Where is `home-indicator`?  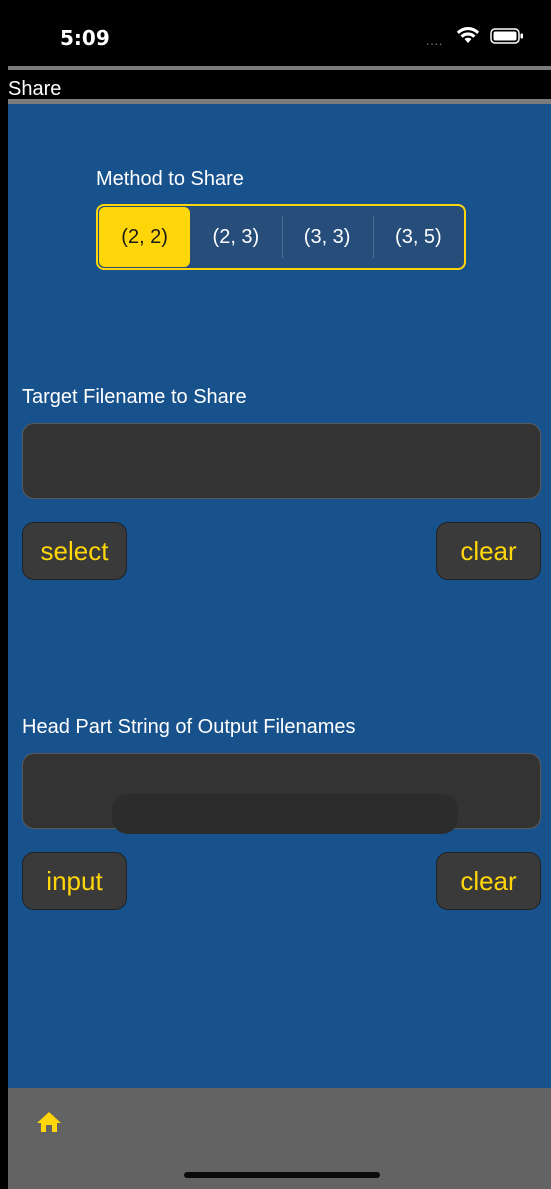 home-indicator is located at coordinates (282, 1175).